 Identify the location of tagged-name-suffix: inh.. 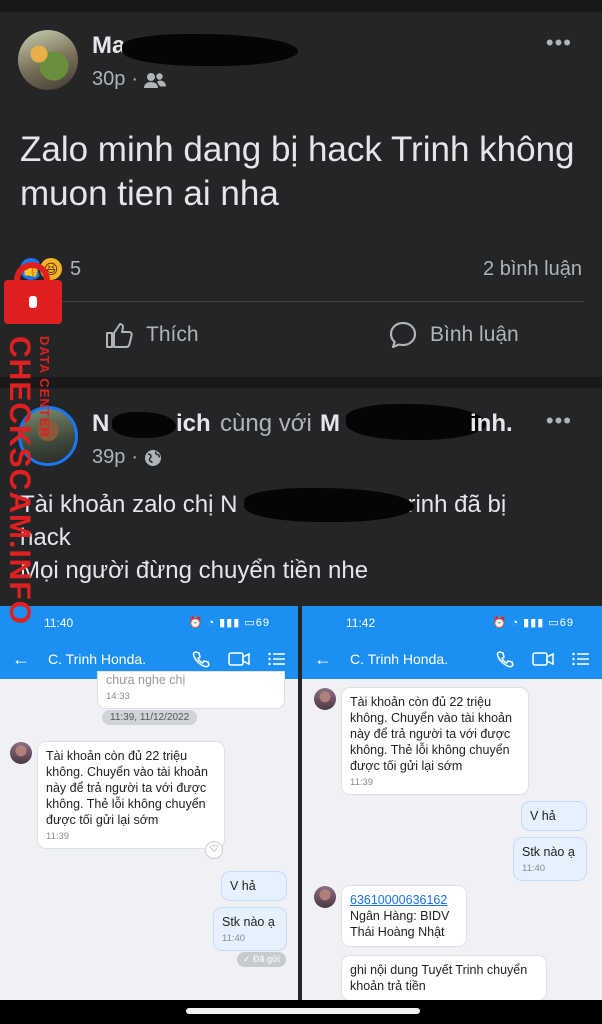
(491, 424).